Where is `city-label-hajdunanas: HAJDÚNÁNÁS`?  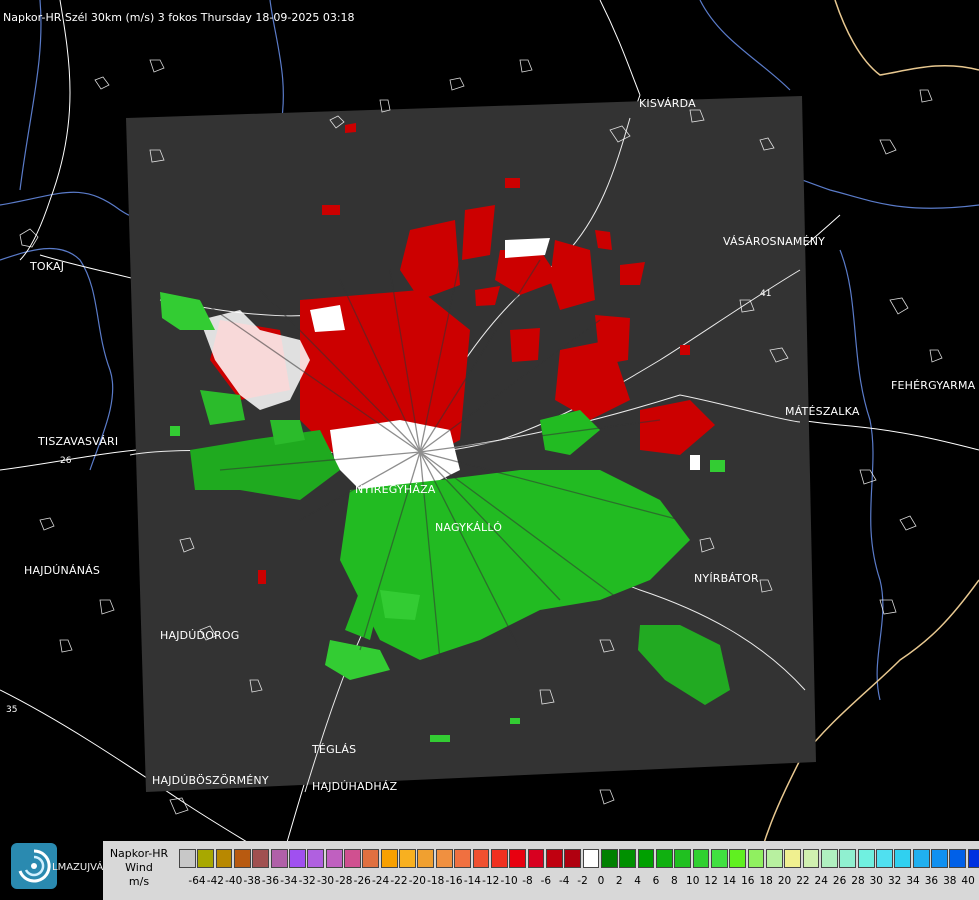
city-label-hajdunanas: HAJDÚNÁNÁS is located at coordinates (62, 570).